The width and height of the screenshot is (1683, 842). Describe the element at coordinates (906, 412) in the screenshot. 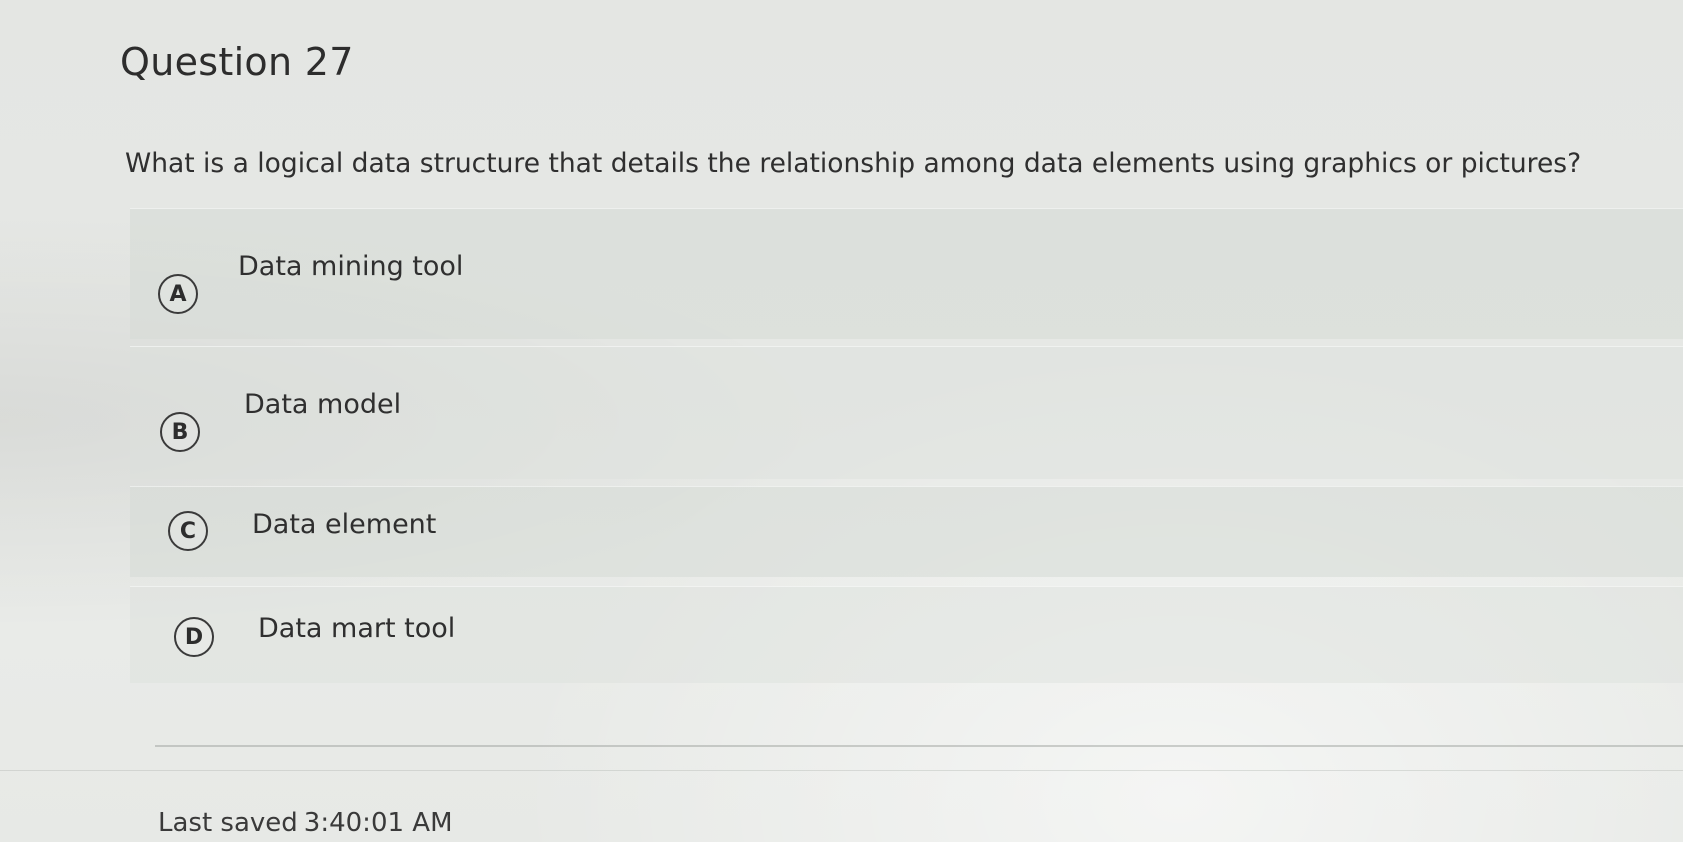

I see `option-b: B Data model` at that location.